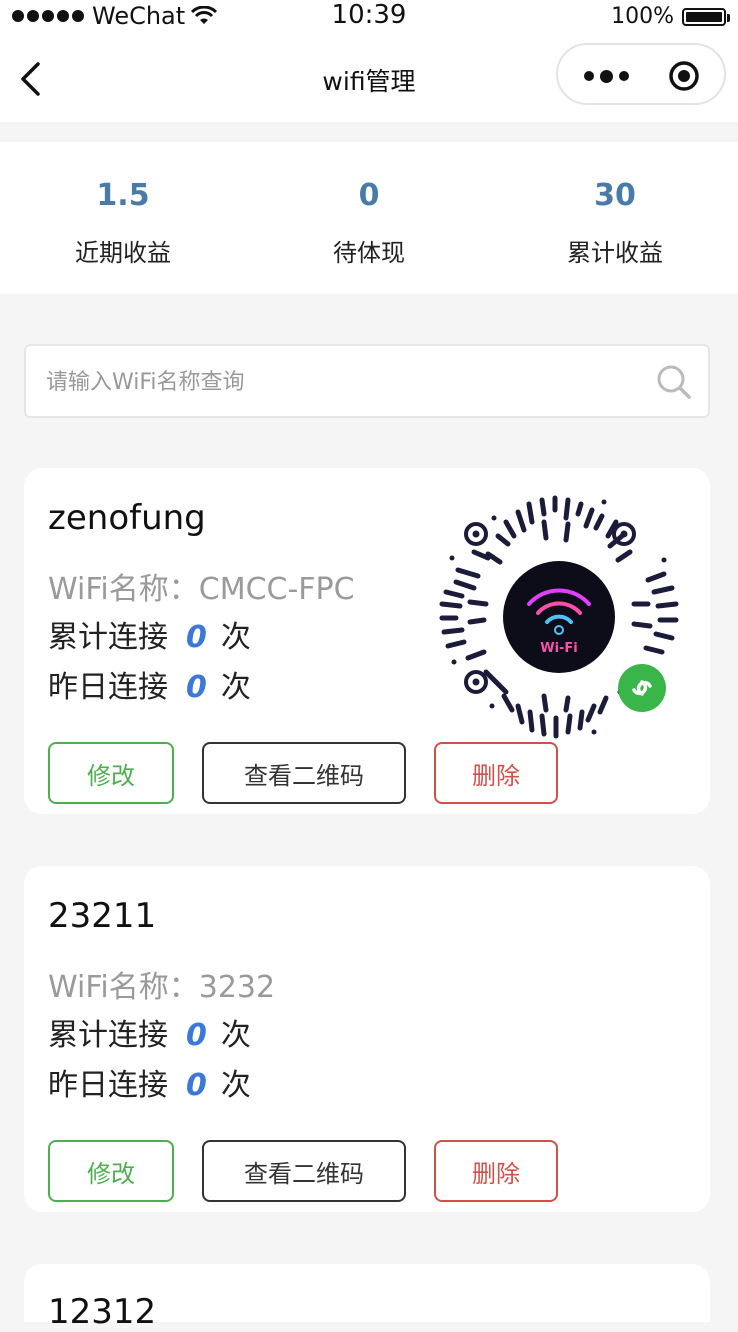 This screenshot has width=738, height=1332. I want to click on wifi-card-title: zenofung, so click(127, 518).